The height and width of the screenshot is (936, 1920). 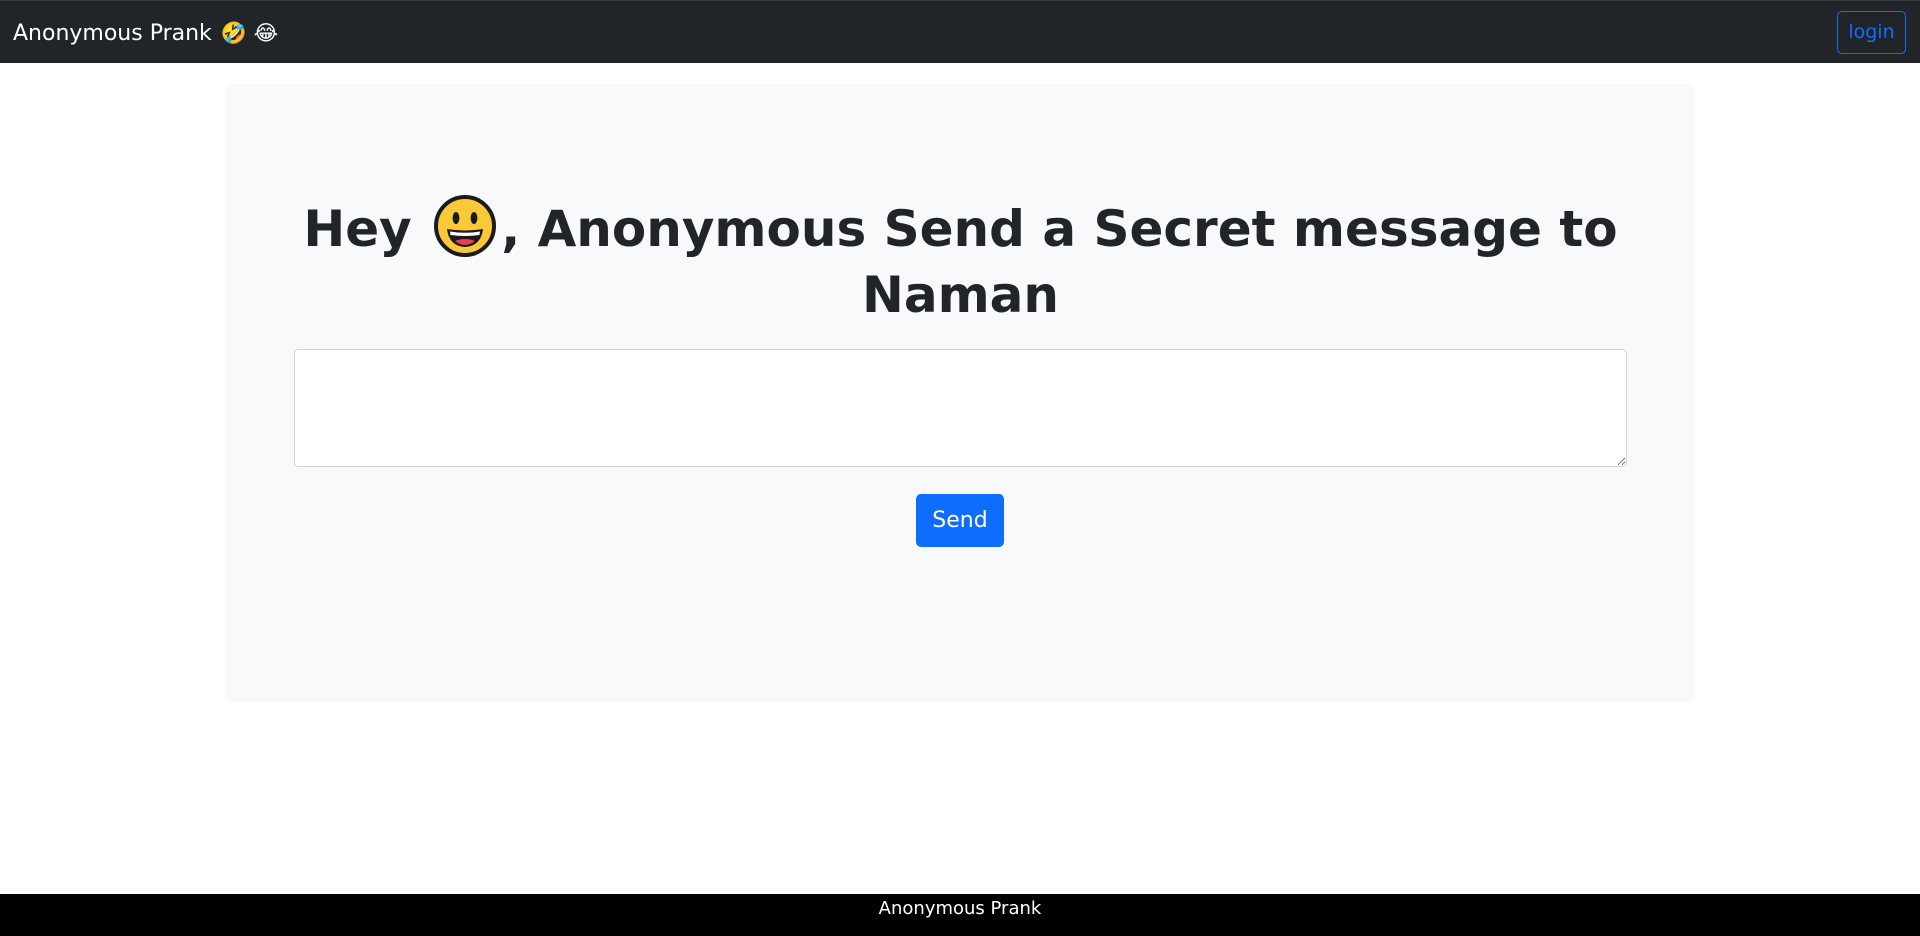 I want to click on login-button: login, so click(x=1871, y=32).